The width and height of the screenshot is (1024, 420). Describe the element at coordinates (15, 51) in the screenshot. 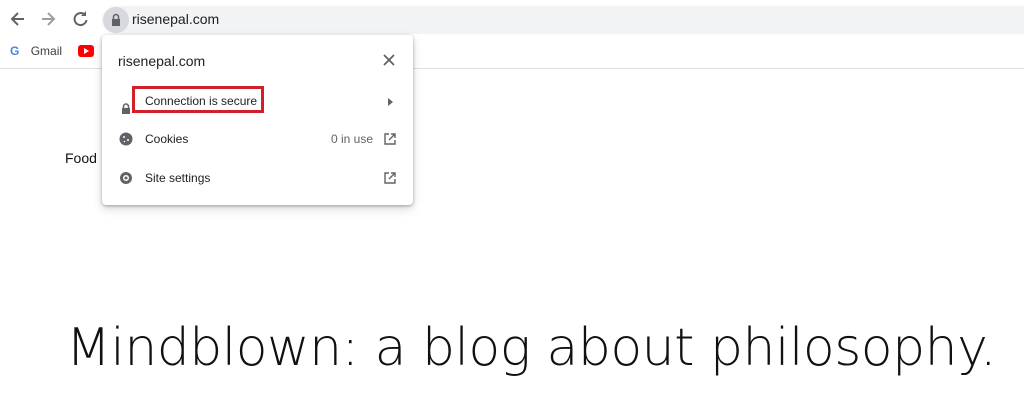

I see `google-icon: G` at that location.